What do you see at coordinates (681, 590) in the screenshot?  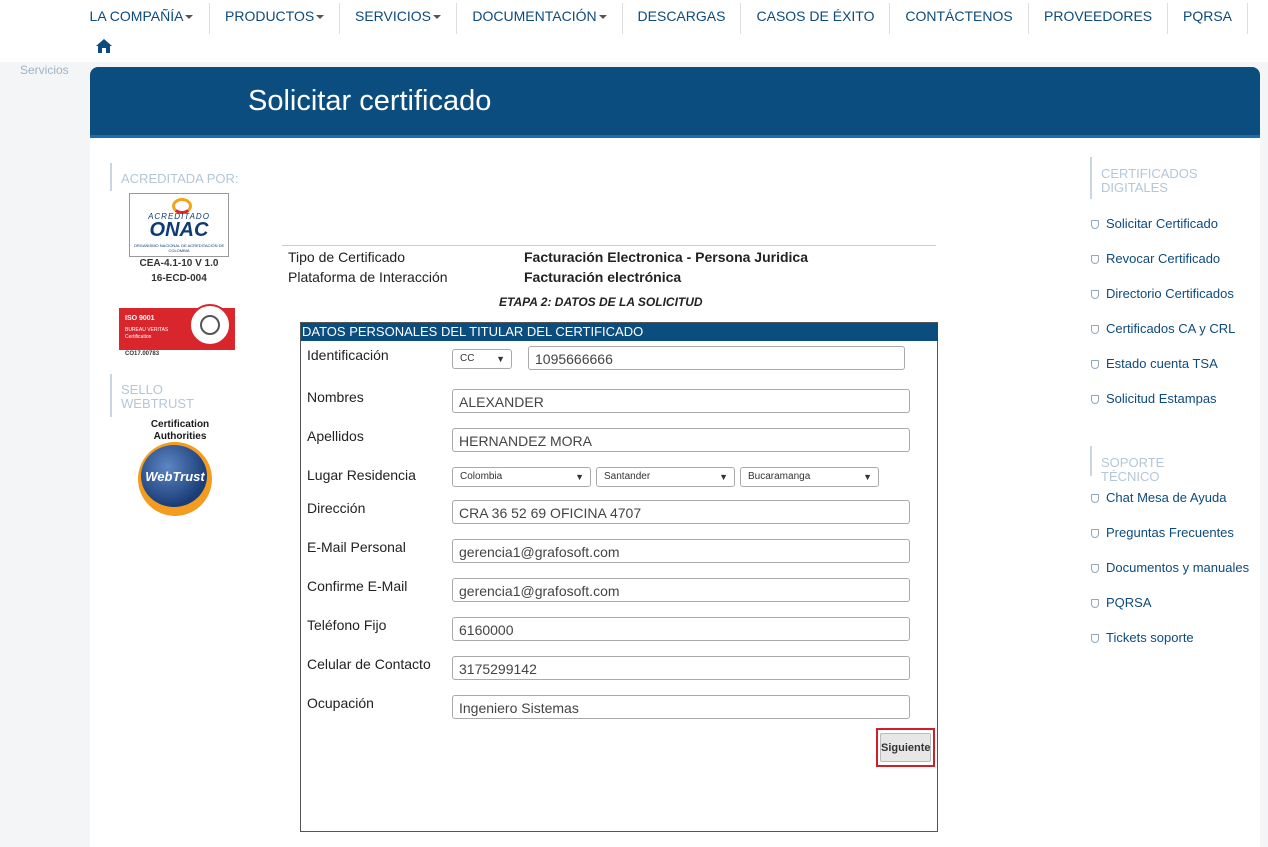 I see `email-confirm-input: gerencia1@grafosoft.com` at bounding box center [681, 590].